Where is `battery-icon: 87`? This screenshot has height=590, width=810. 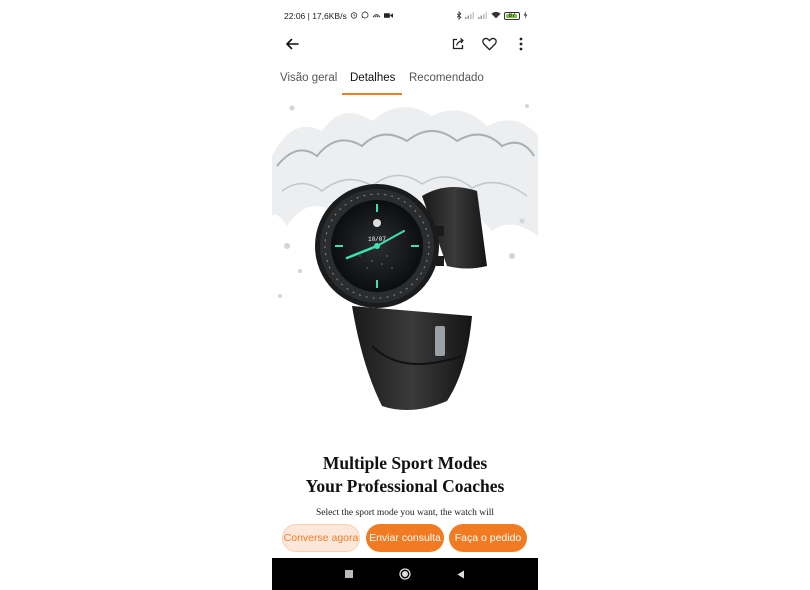
battery-icon: 87 is located at coordinates (512, 16).